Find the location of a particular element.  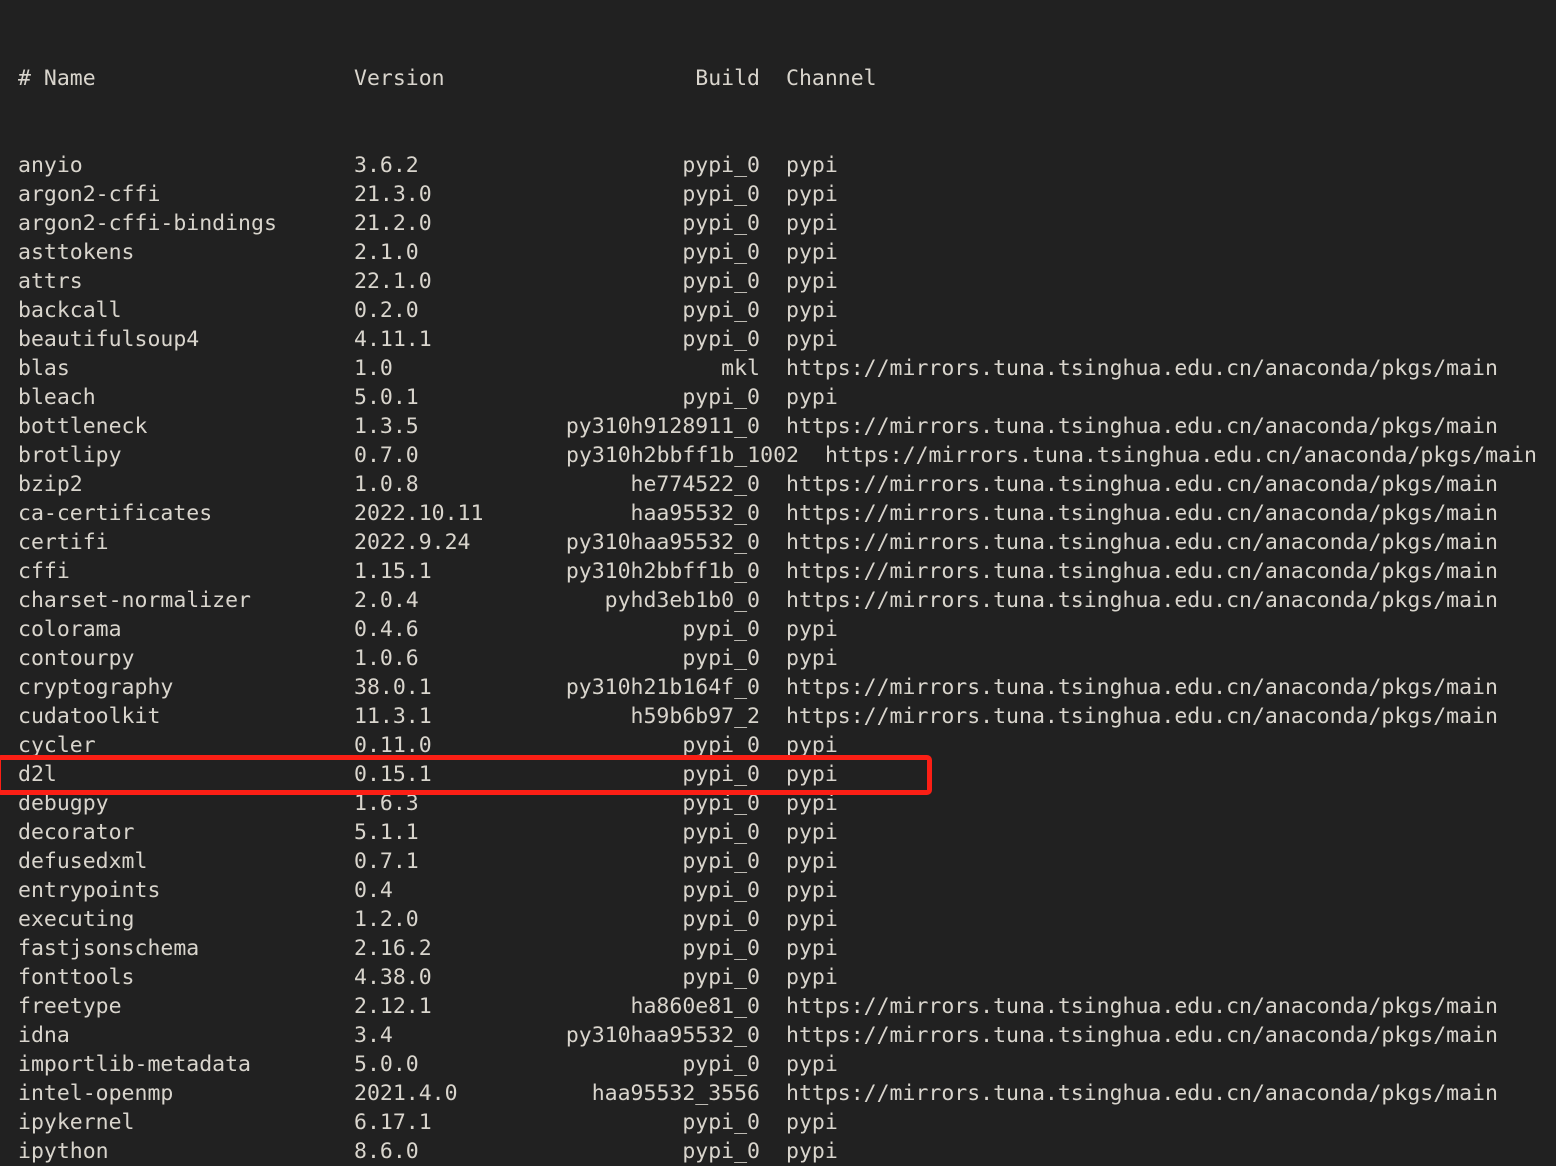

package-name: blas is located at coordinates (44, 368).